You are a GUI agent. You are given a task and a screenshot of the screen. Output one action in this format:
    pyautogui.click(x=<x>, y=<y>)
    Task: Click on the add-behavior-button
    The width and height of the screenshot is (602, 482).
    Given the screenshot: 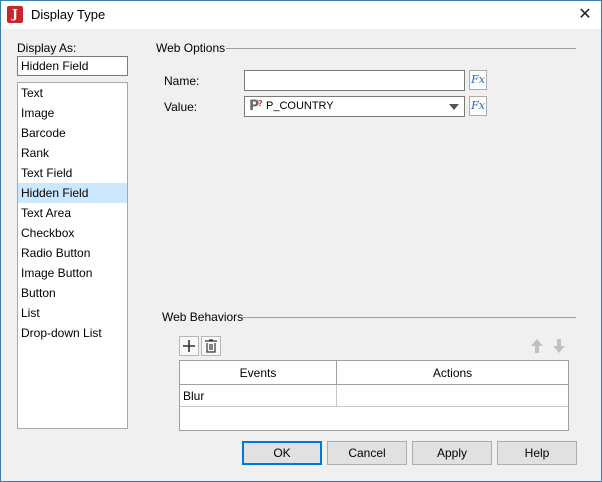 What is the action you would take?
    pyautogui.click(x=189, y=346)
    